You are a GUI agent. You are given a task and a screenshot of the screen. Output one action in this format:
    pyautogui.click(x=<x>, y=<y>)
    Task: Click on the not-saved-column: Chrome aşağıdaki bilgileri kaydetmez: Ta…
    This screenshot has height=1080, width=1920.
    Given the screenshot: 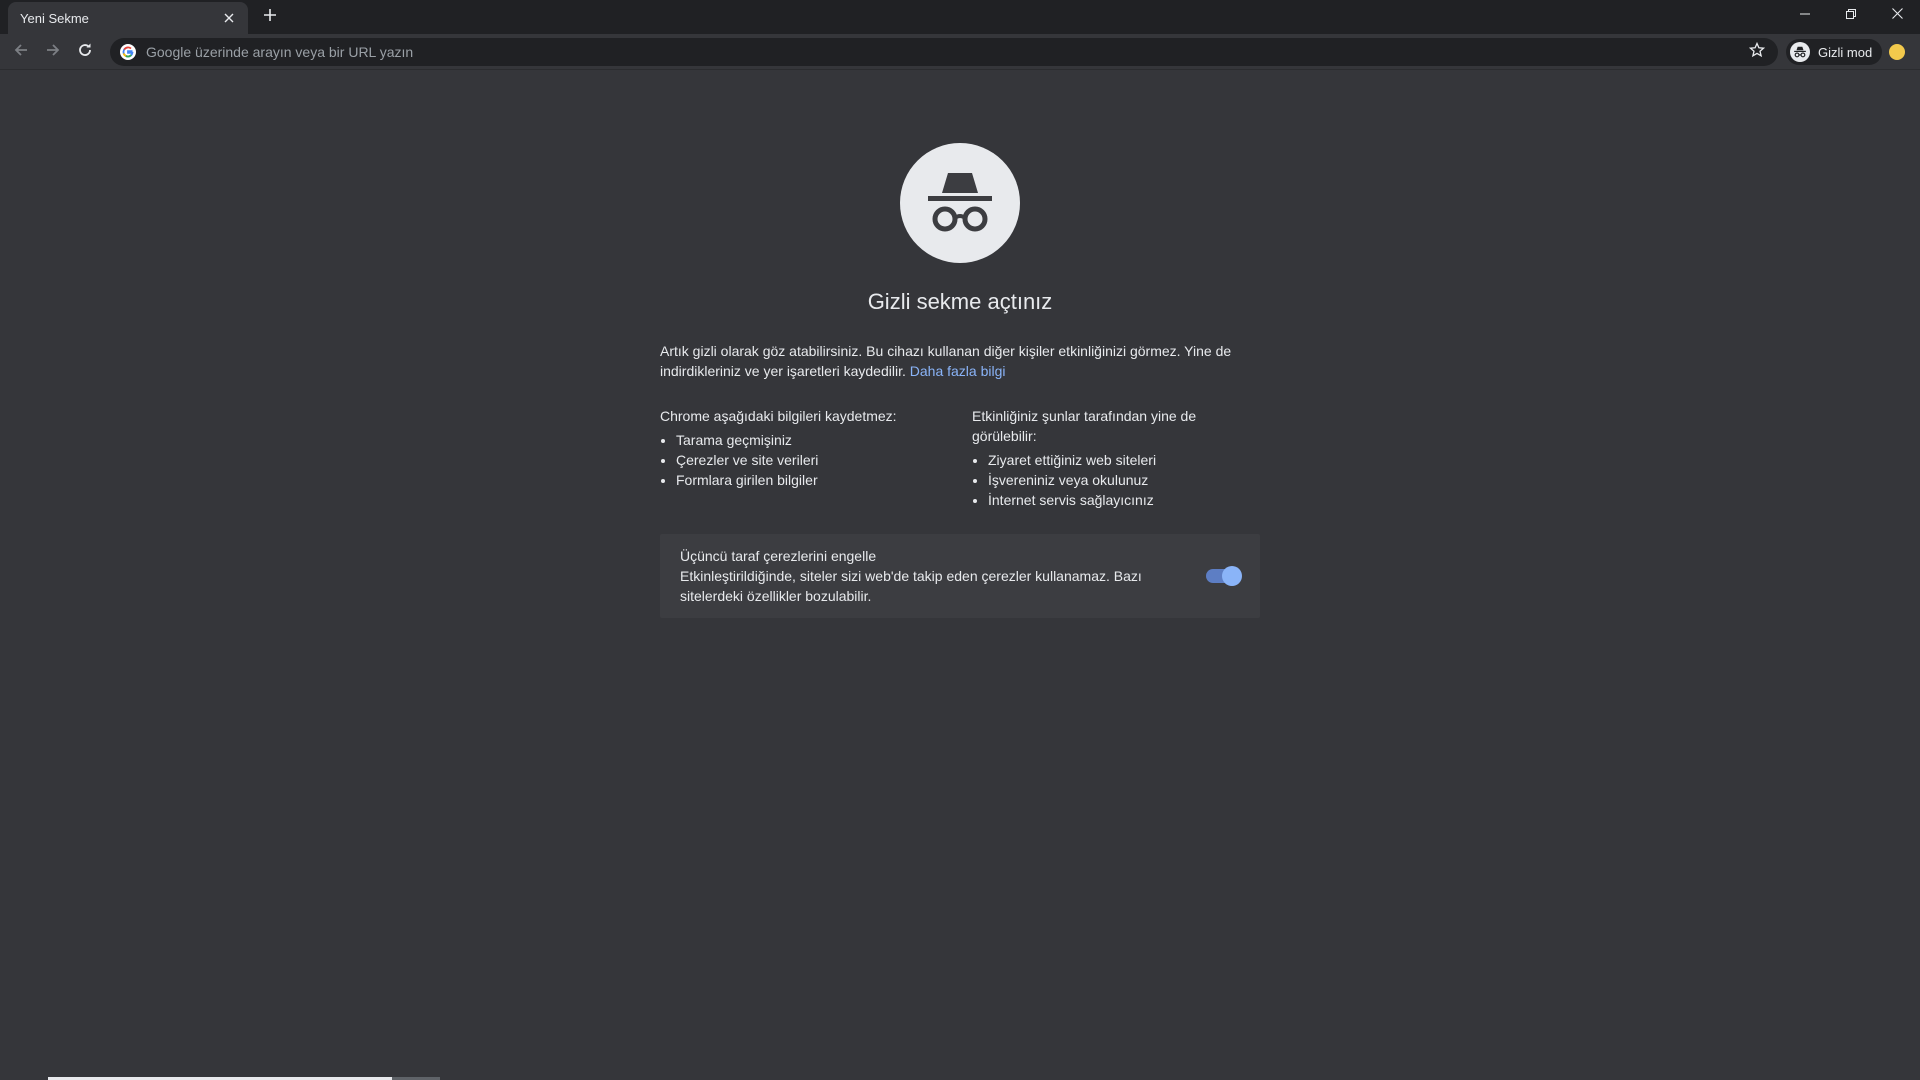 What is the action you would take?
    pyautogui.click(x=804, y=458)
    